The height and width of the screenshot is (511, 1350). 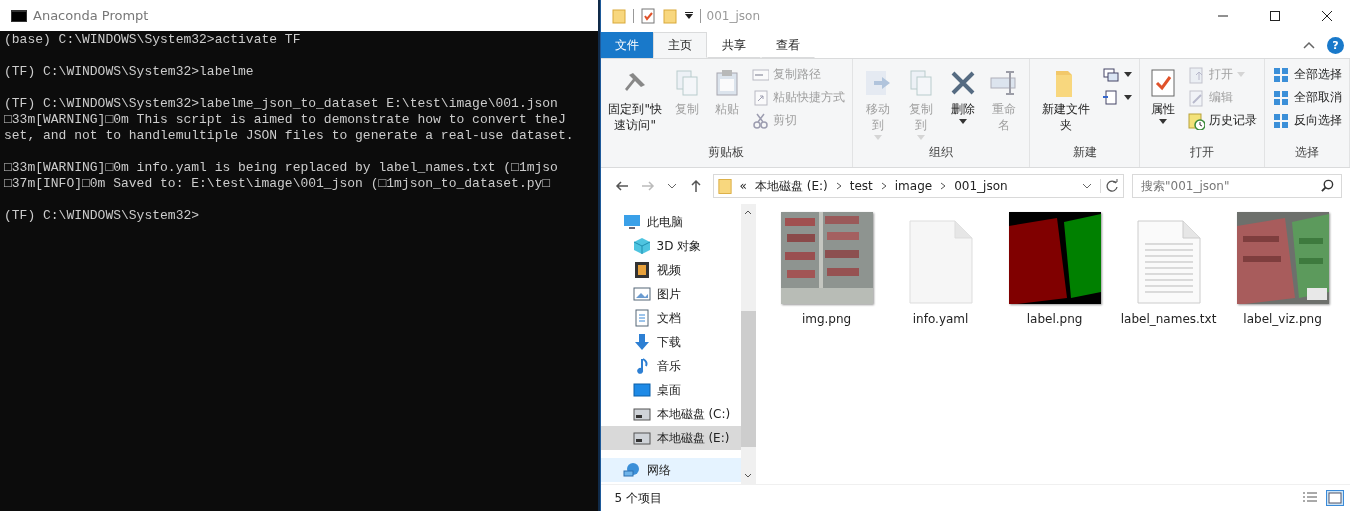 I want to click on group-label: 剪贴板, so click(x=726, y=152).